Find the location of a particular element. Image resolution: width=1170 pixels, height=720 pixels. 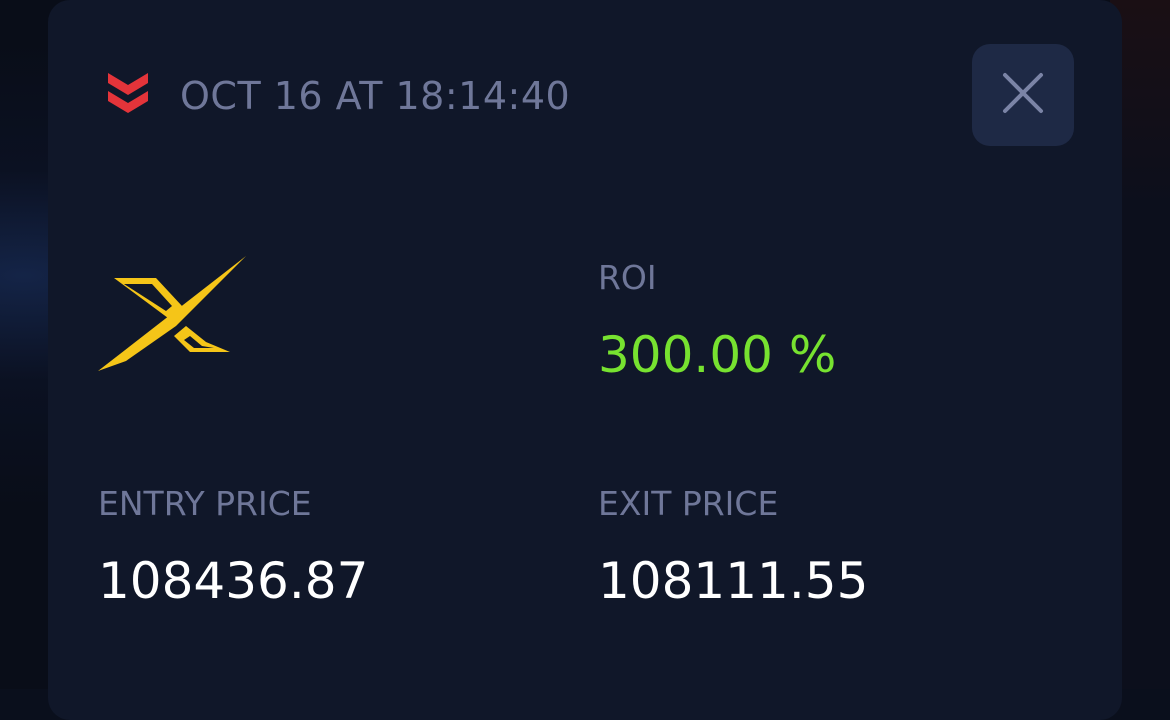

roi-value: 300.00 % is located at coordinates (717, 355).